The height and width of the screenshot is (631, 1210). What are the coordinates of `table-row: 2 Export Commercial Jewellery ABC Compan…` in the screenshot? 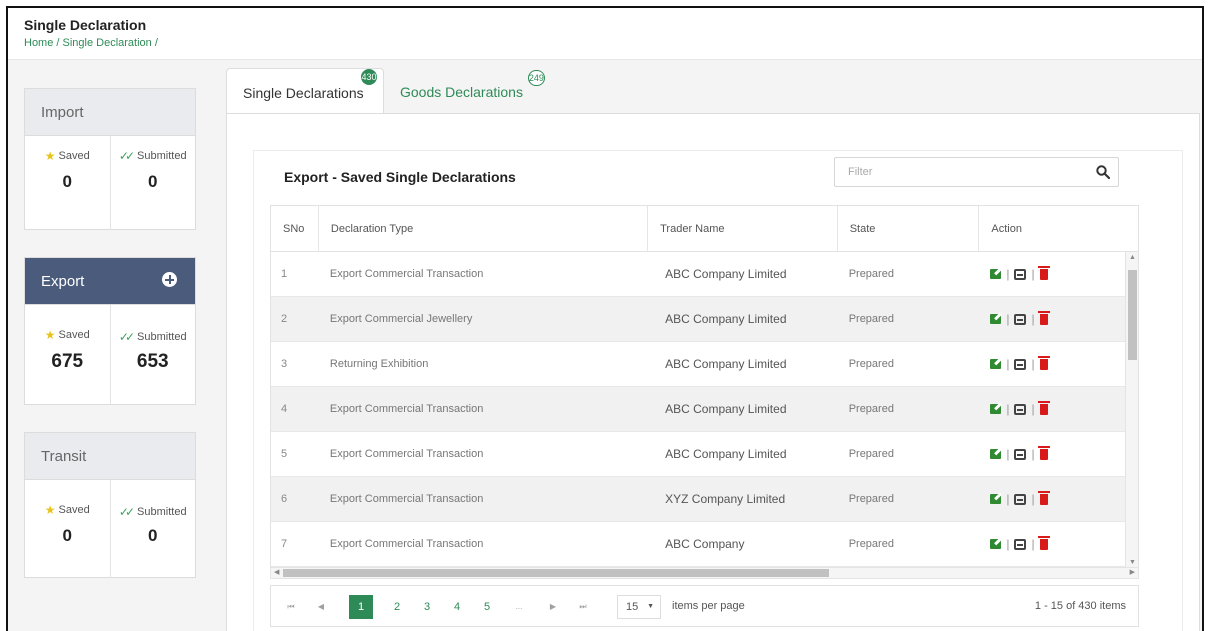 It's located at (704, 319).